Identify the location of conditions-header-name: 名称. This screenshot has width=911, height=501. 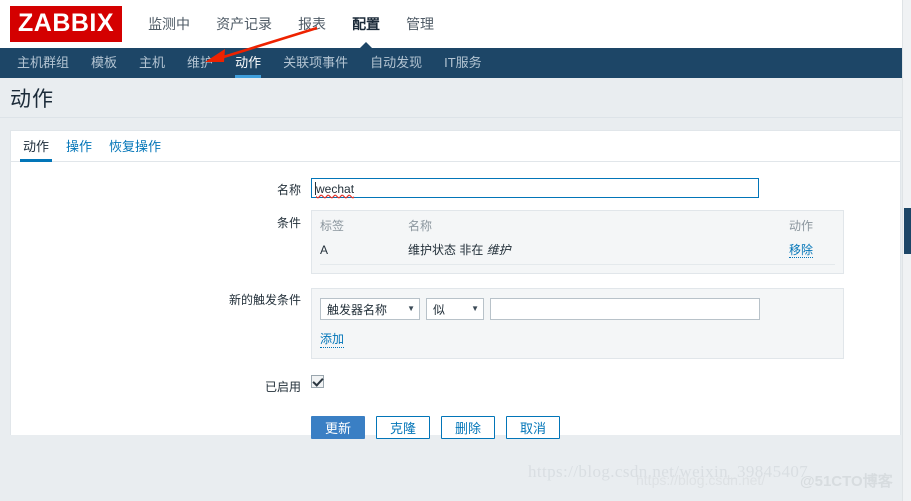
(420, 226).